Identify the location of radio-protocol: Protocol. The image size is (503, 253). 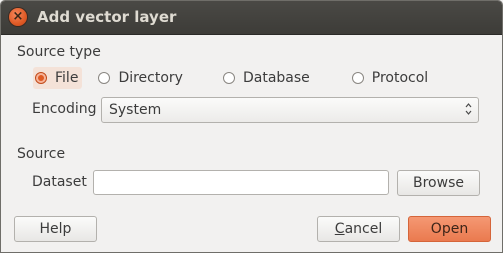
(391, 78).